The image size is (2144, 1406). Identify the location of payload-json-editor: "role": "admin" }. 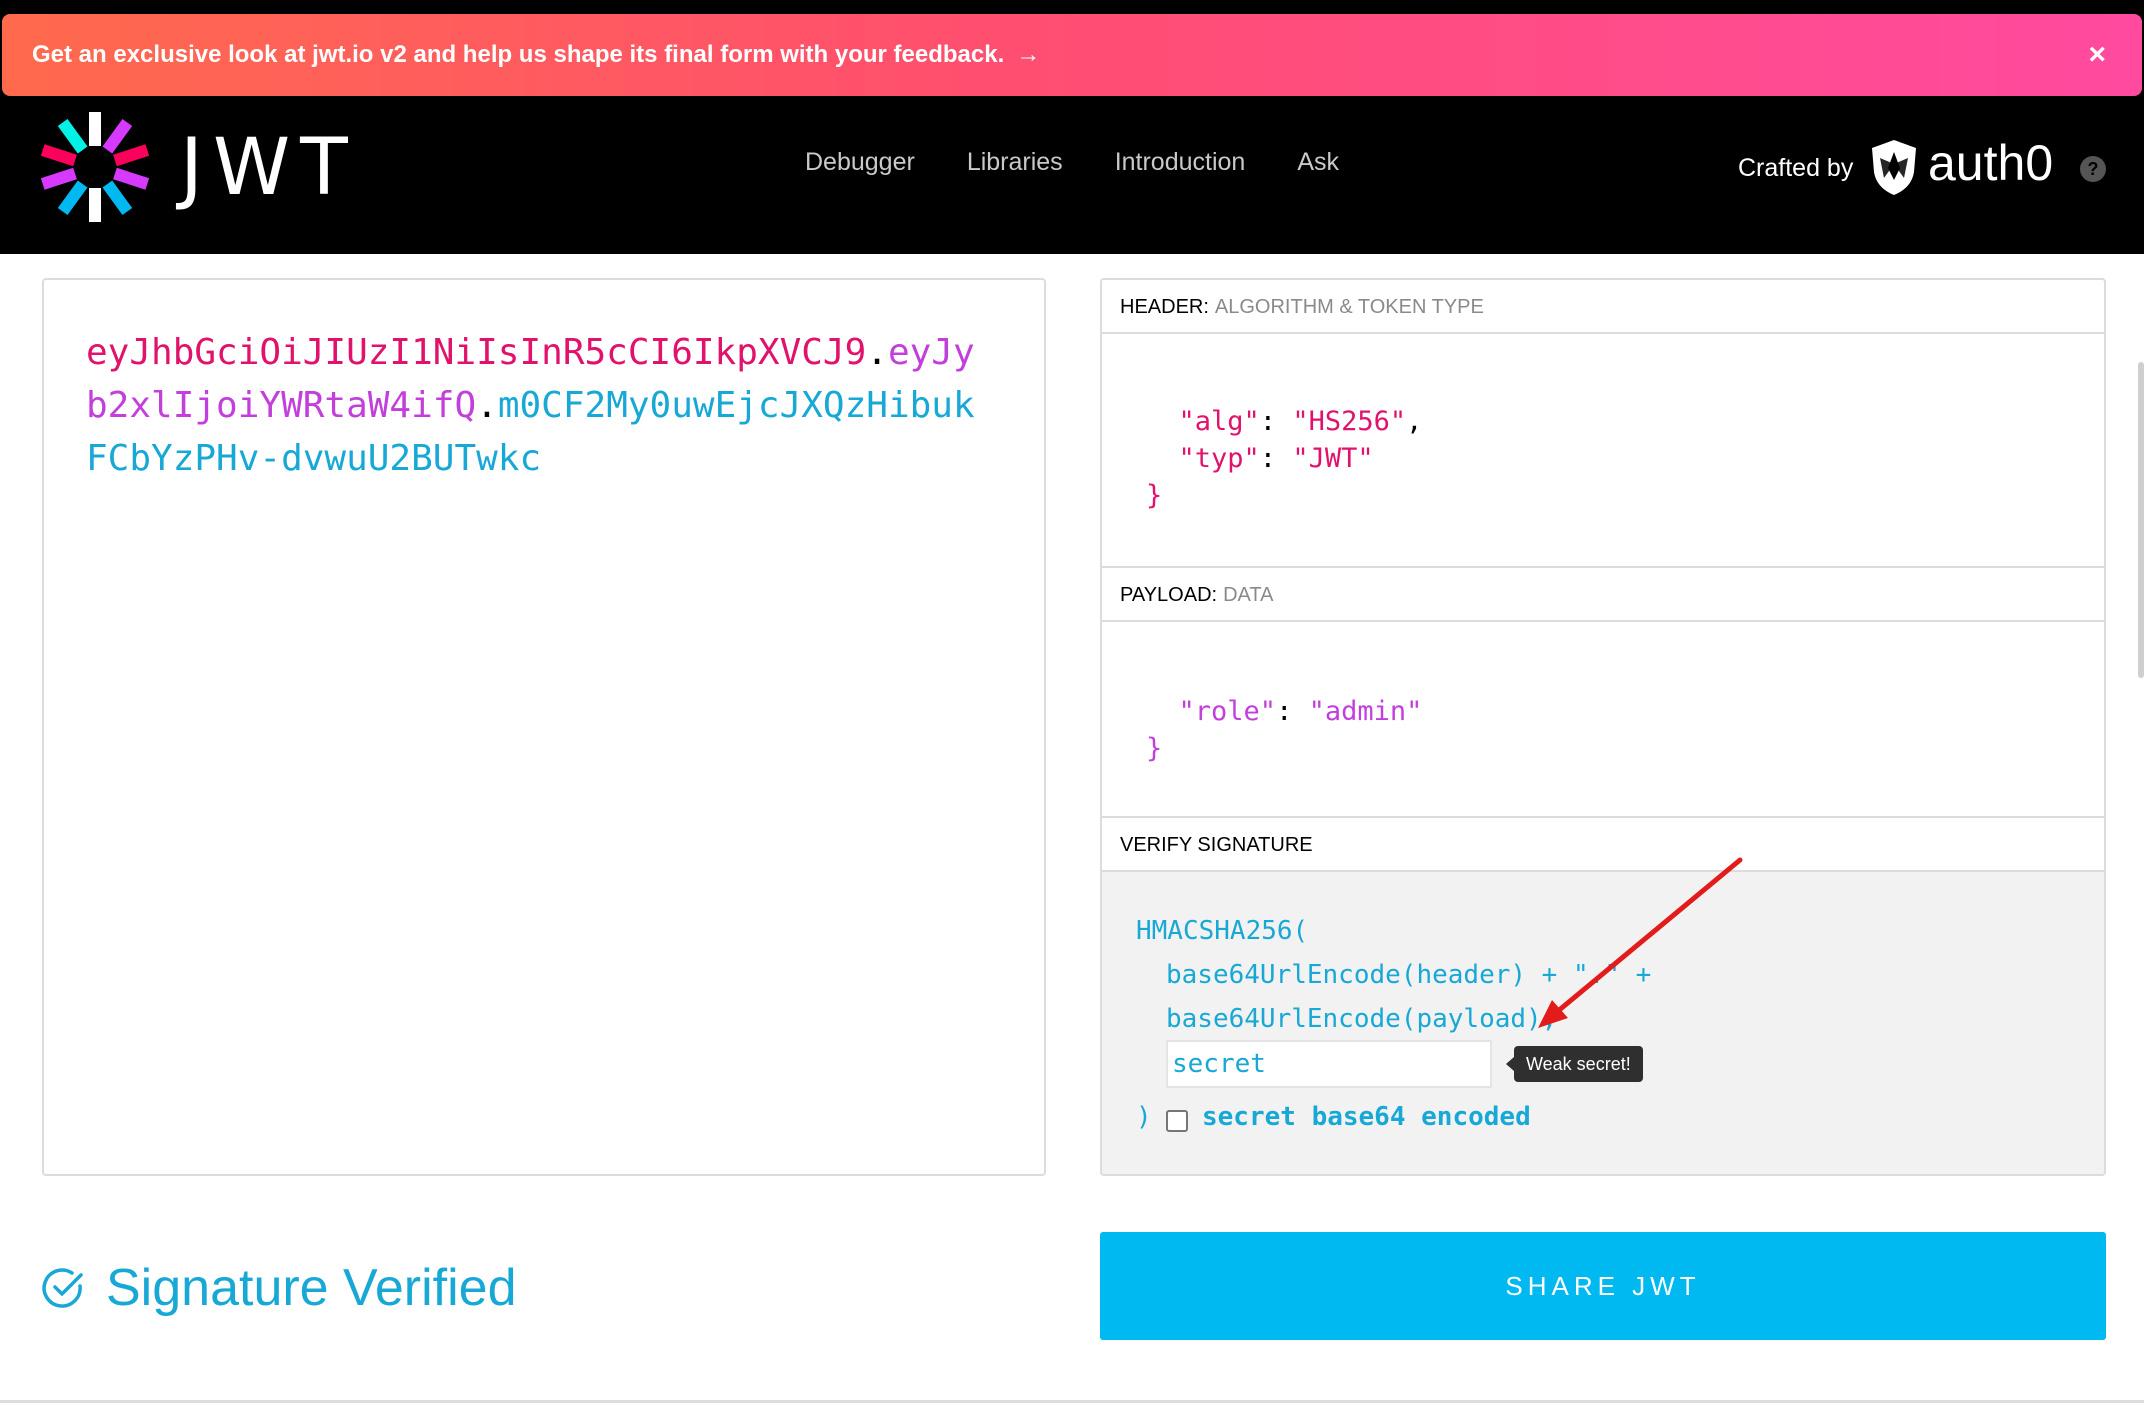
(1603, 720).